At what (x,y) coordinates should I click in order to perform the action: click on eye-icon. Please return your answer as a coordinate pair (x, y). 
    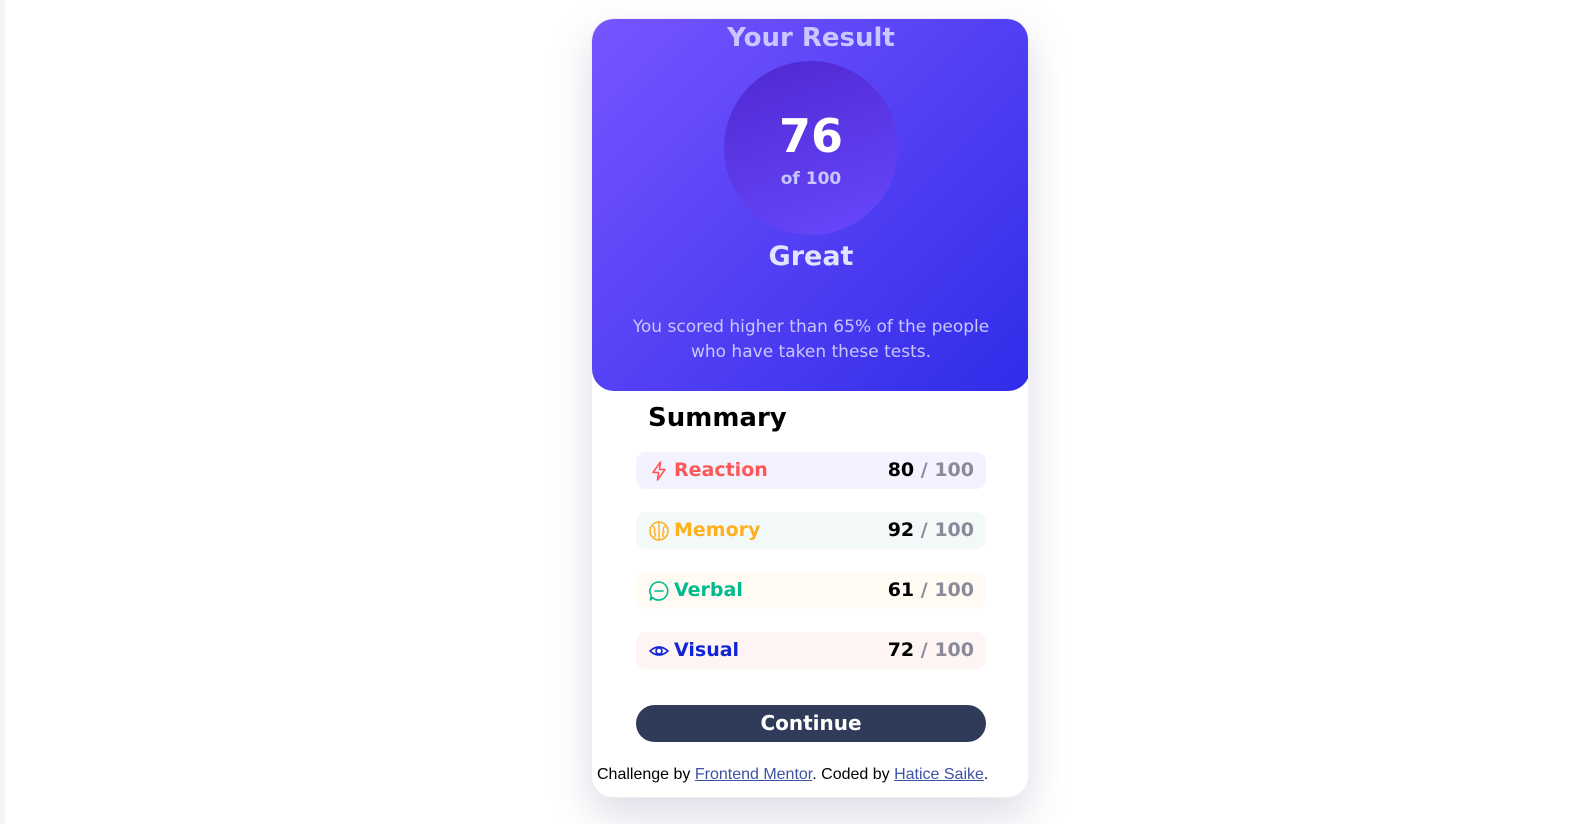
    Looking at the image, I should click on (659, 651).